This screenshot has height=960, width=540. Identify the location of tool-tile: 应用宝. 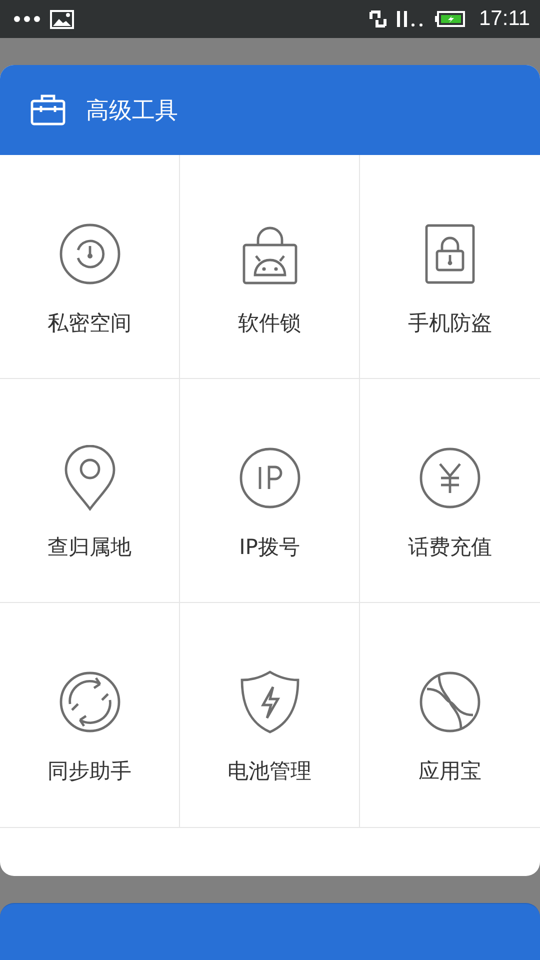
(450, 715).